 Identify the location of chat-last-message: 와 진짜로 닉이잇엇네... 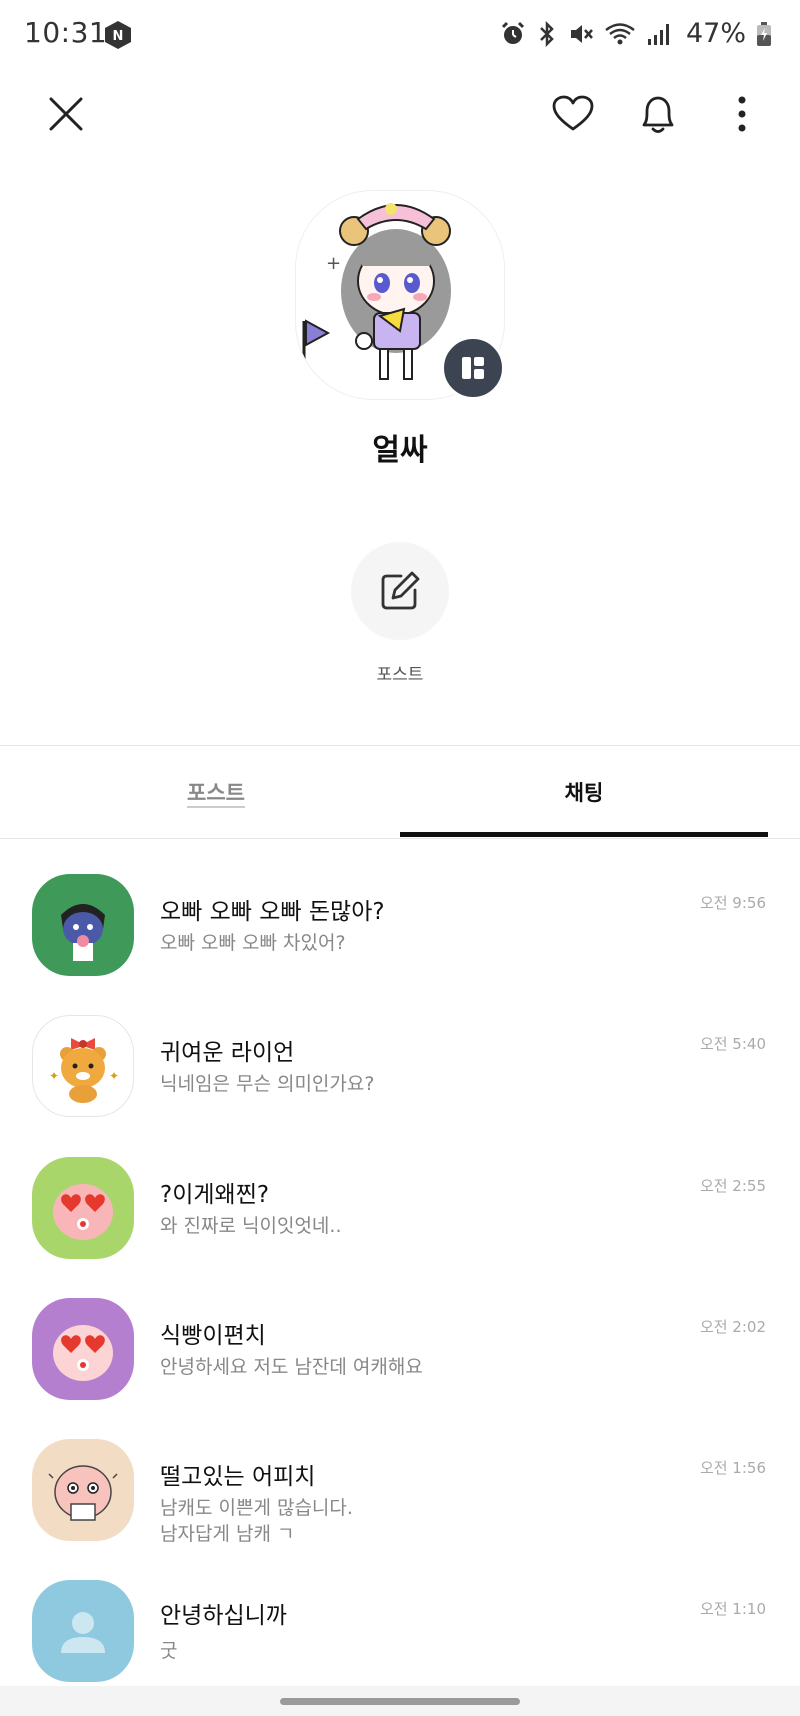
(251, 1226).